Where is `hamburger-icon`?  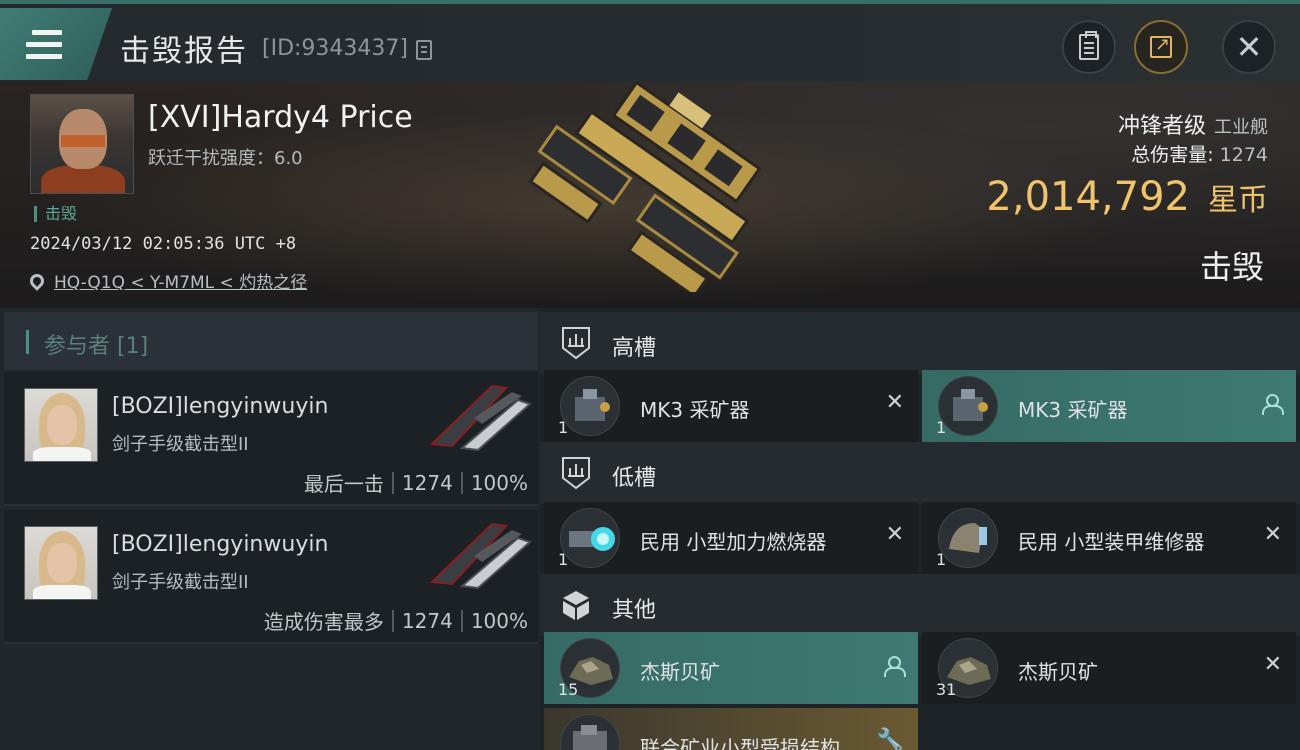
hamburger-icon is located at coordinates (44, 45).